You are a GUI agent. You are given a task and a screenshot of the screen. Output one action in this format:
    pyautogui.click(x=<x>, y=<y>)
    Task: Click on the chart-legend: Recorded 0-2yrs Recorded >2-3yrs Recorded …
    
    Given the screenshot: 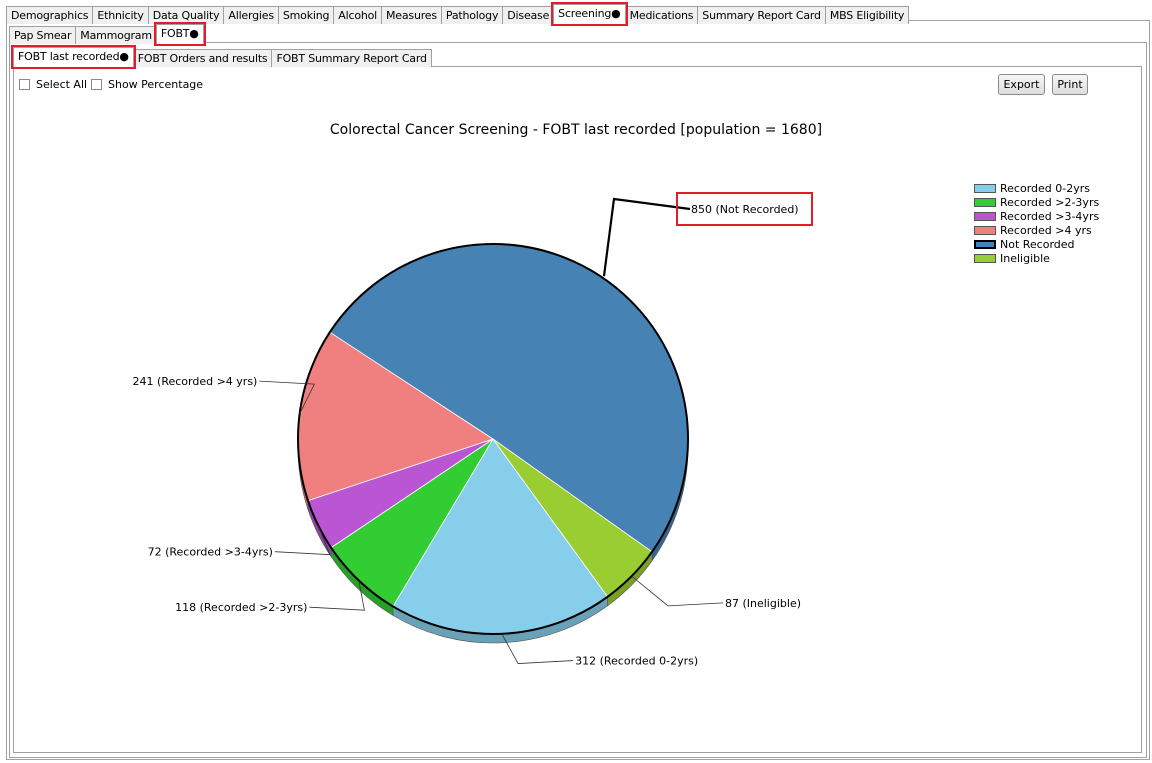 What is the action you would take?
    pyautogui.click(x=1036, y=223)
    